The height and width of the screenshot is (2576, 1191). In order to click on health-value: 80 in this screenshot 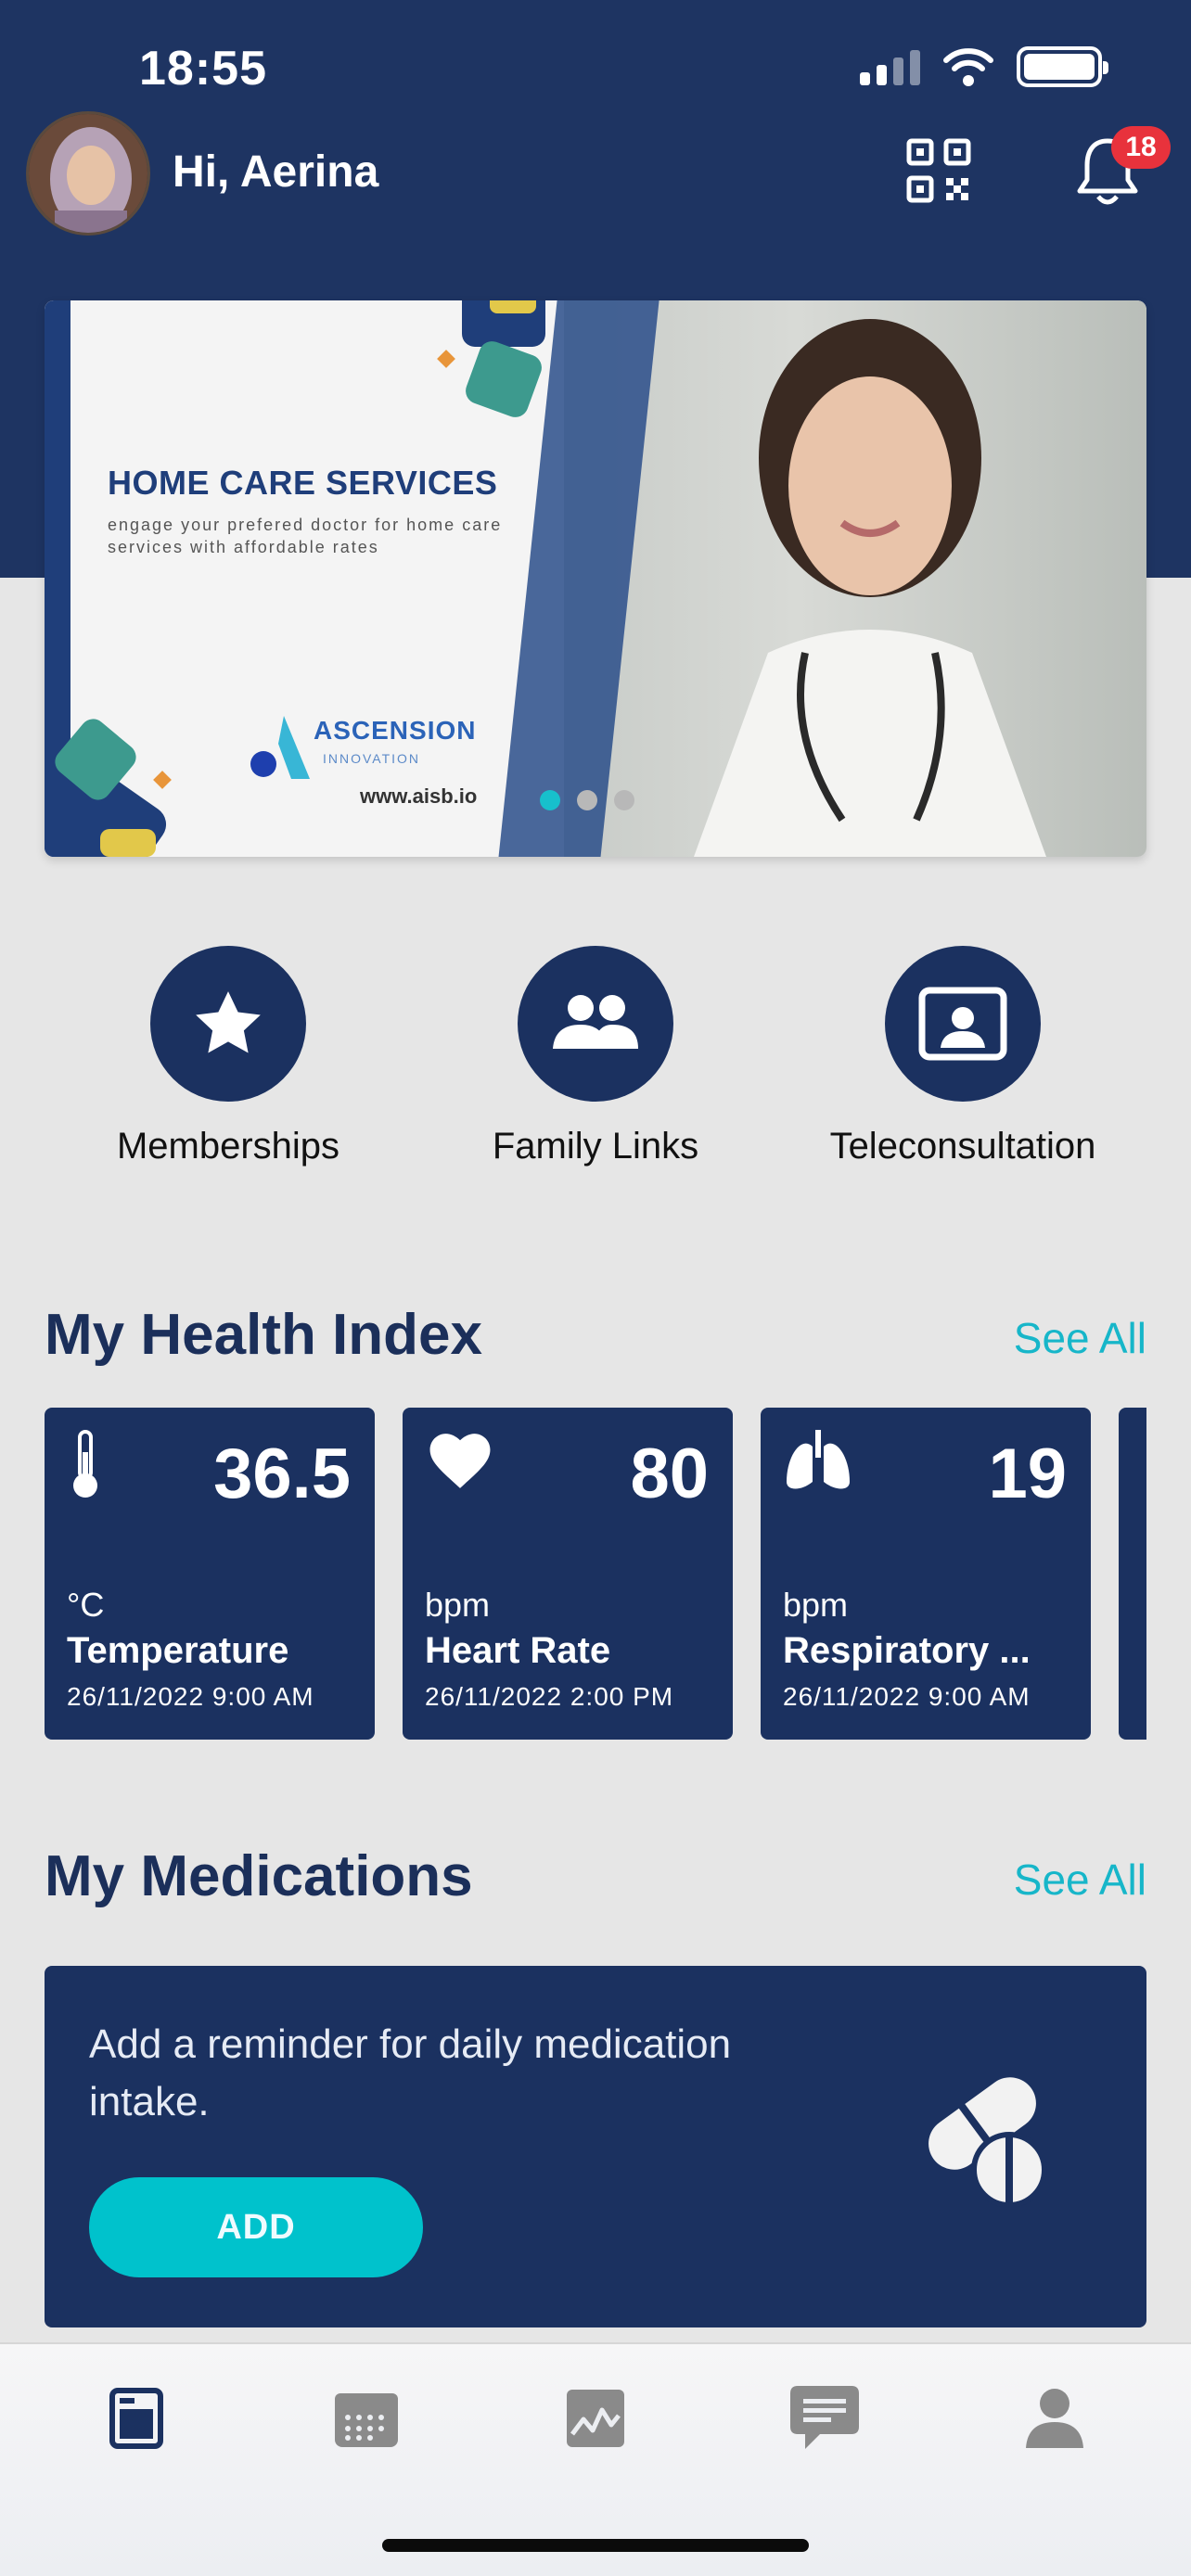, I will do `click(669, 1474)`.